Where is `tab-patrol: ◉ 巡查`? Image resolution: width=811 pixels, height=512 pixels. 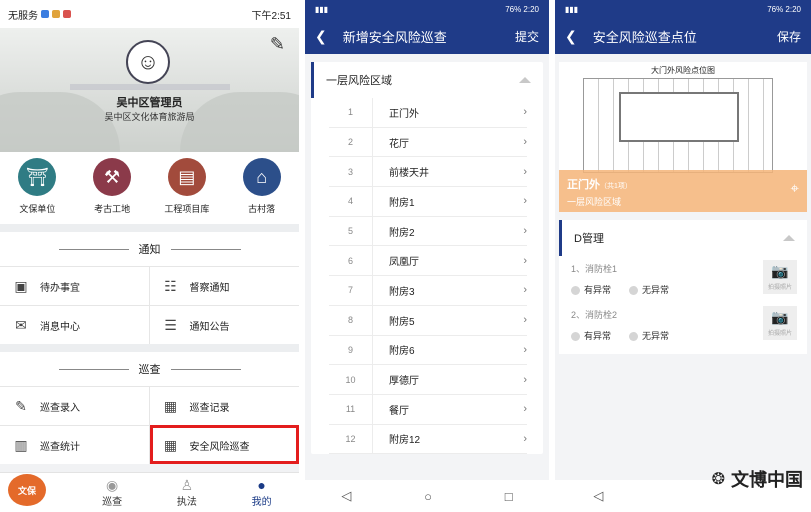
tab-patrol: ◉ 巡查 is located at coordinates (112, 492).